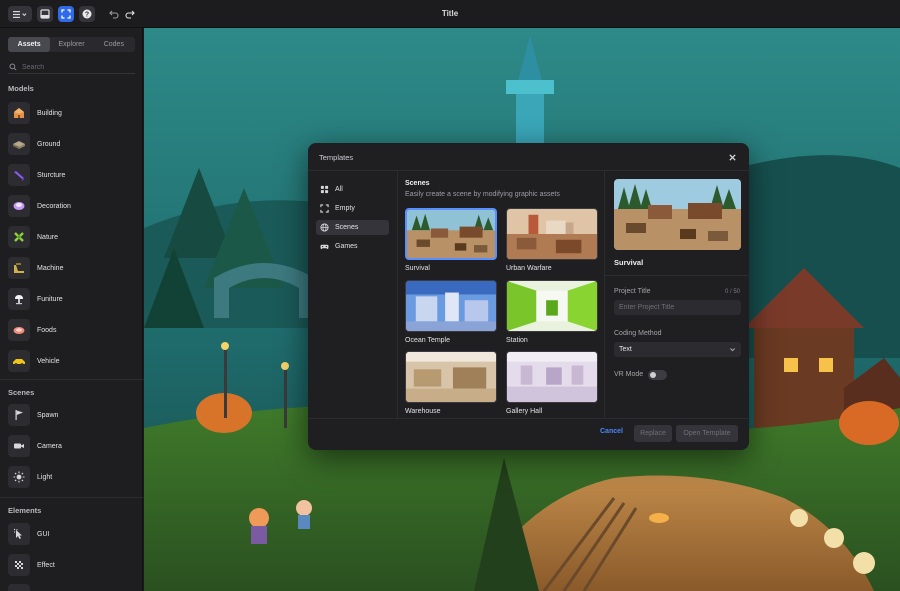 The height and width of the screenshot is (591, 900). Describe the element at coordinates (47, 330) in the screenshot. I see `sidebar-item-label: Foods` at that location.